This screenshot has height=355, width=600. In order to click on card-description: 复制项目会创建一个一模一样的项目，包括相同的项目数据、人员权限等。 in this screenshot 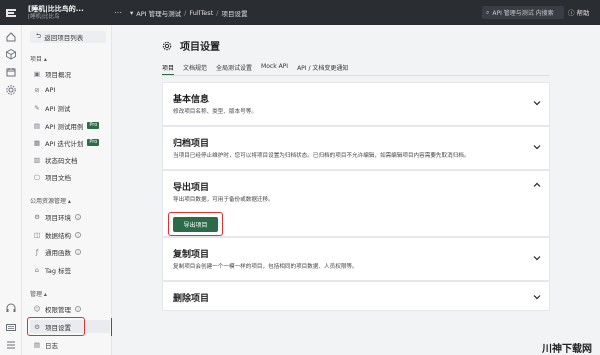, I will do `click(265, 267)`.